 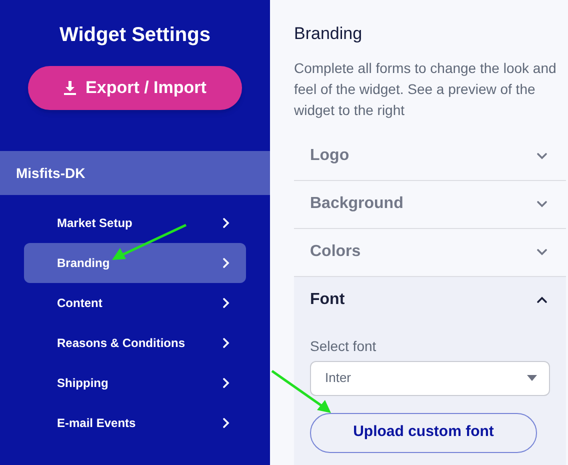 What do you see at coordinates (430, 252) in the screenshot?
I see `accordion-header: Colors` at bounding box center [430, 252].